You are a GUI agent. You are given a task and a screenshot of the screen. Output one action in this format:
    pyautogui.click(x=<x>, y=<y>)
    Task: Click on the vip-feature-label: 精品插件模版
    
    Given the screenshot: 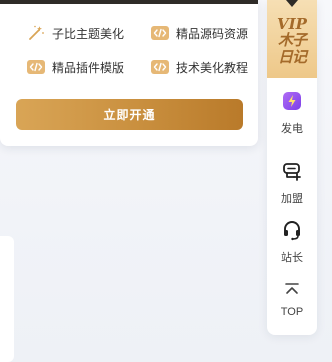 What is the action you would take?
    pyautogui.click(x=88, y=67)
    